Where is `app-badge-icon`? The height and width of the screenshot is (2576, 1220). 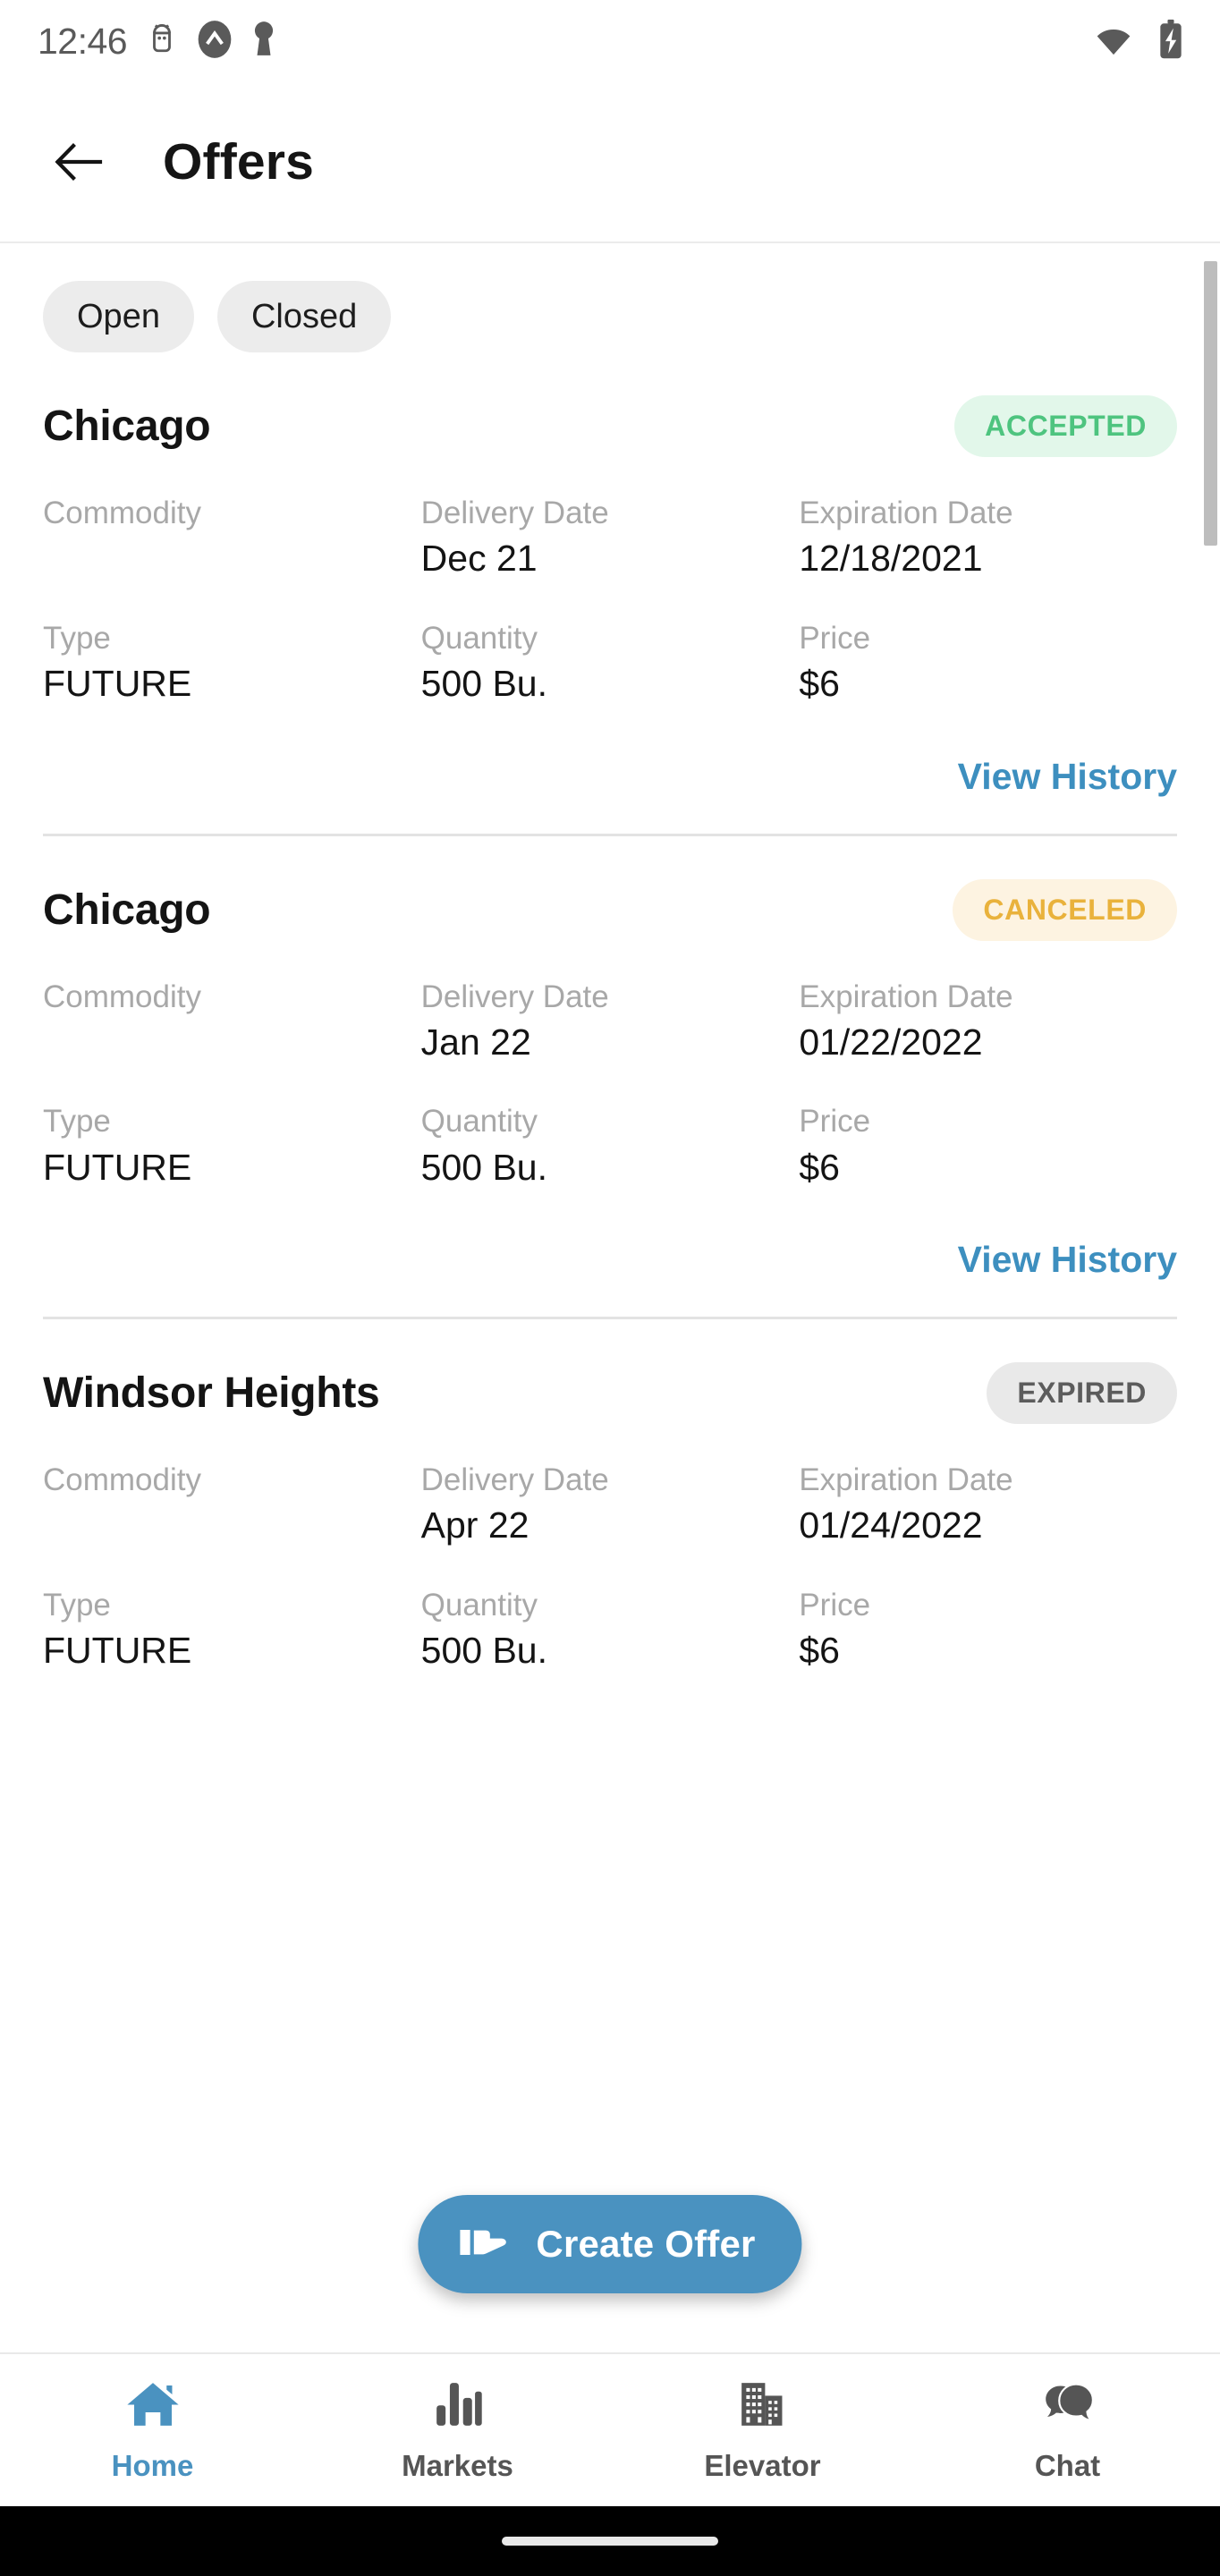
app-badge-icon is located at coordinates (215, 42).